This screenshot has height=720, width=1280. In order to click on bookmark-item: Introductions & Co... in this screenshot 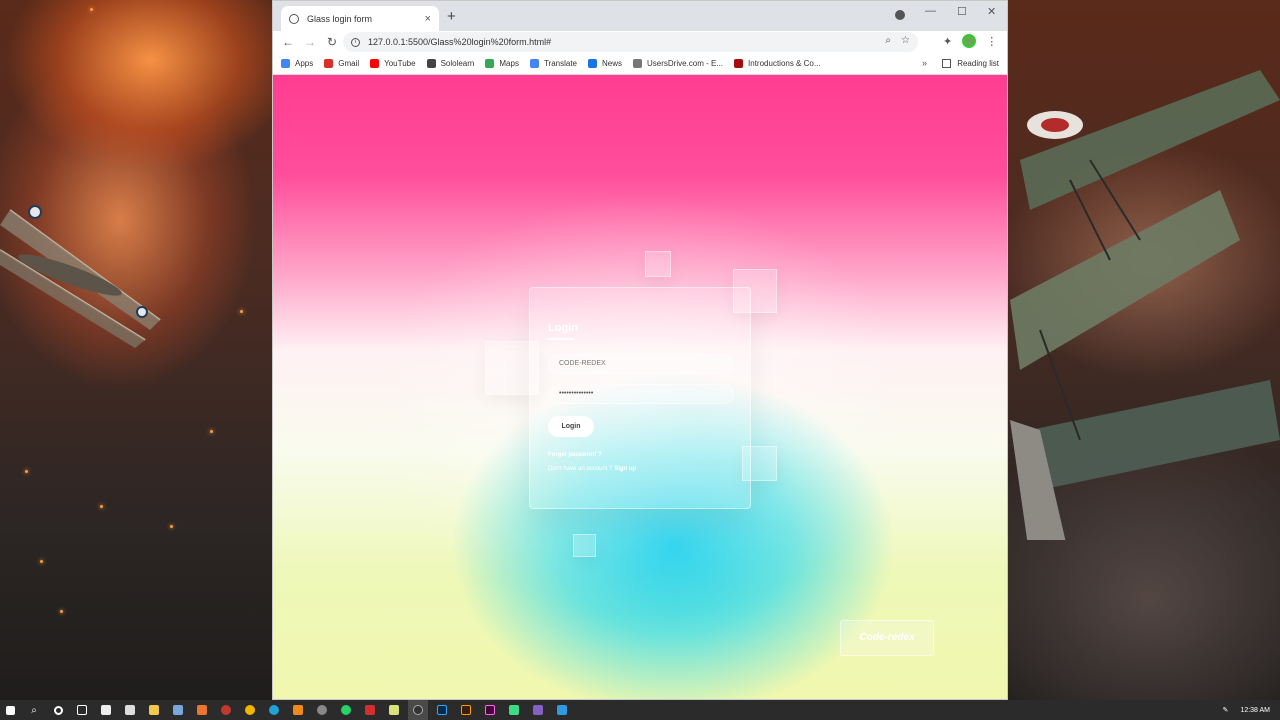, I will do `click(777, 63)`.